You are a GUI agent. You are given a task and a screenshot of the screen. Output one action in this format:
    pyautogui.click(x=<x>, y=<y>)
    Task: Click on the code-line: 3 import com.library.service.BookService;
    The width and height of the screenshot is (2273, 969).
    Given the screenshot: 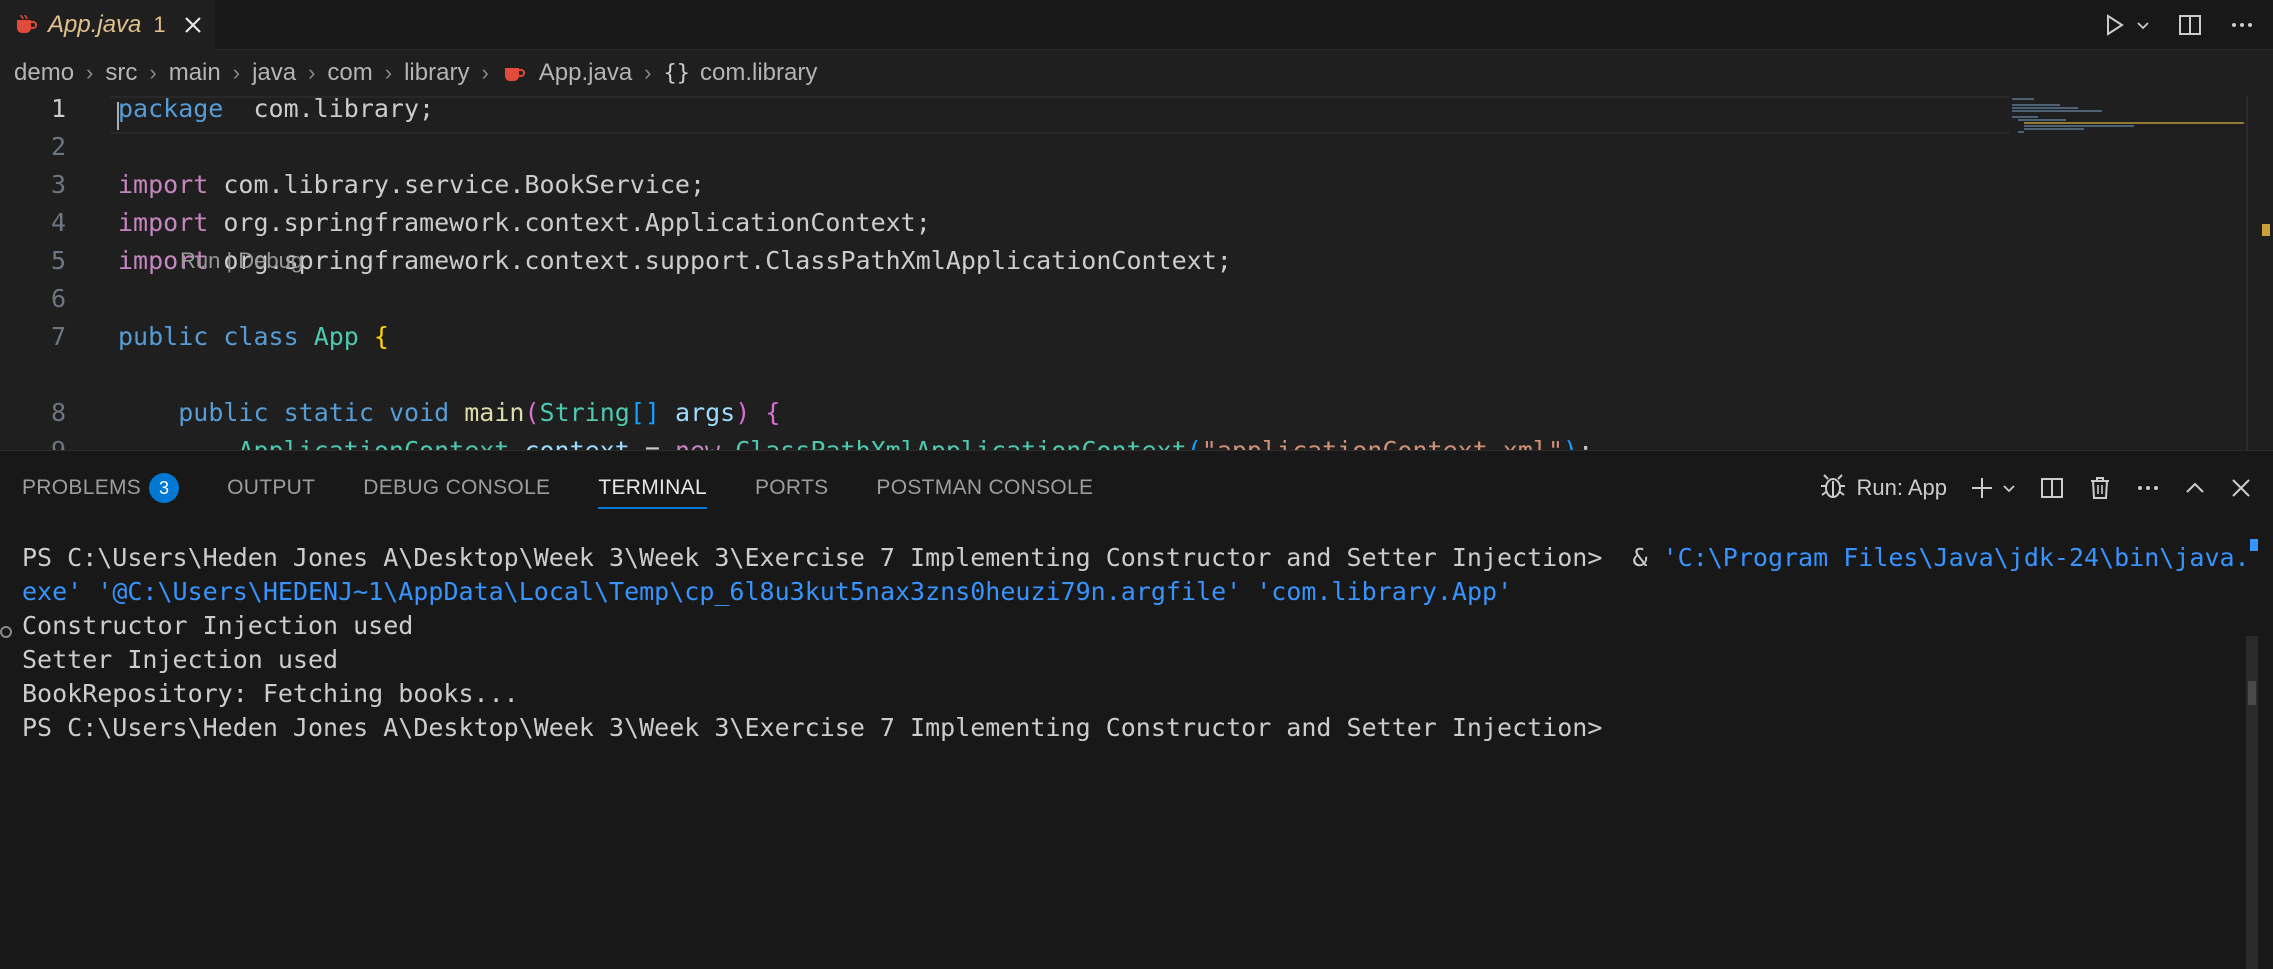 What is the action you would take?
    pyautogui.click(x=1000, y=185)
    